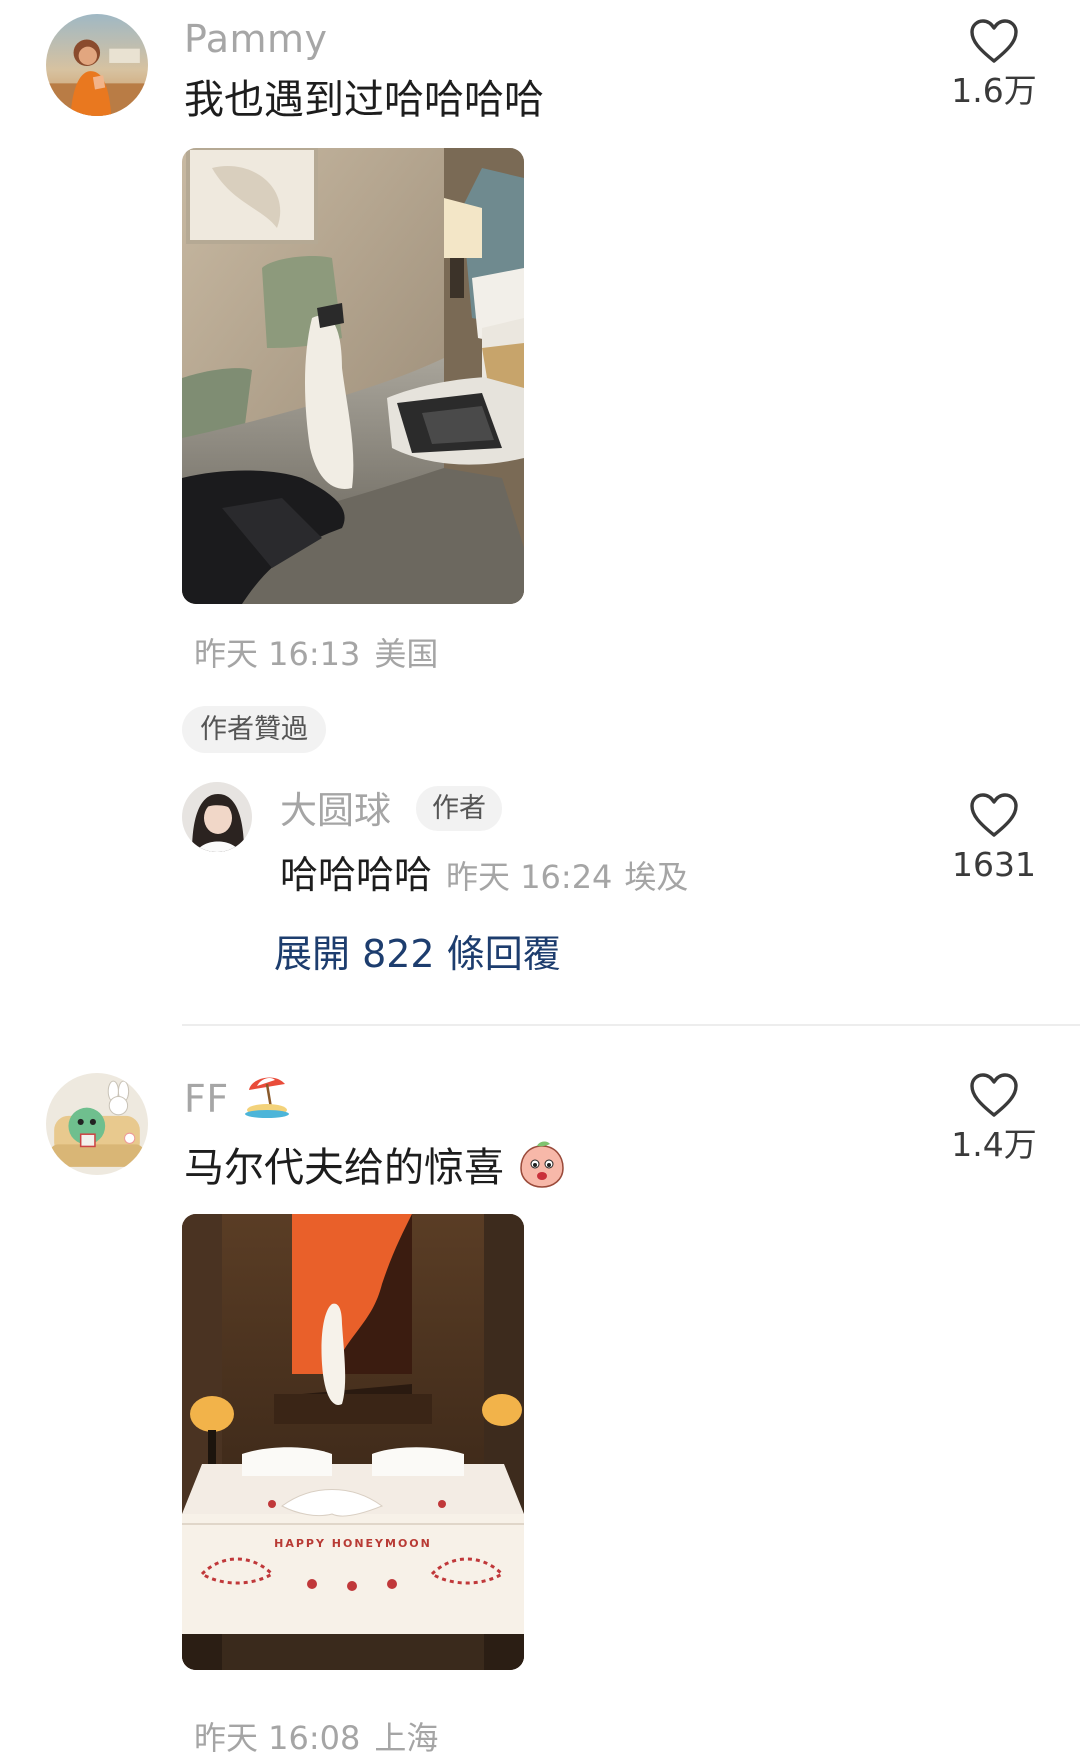  What do you see at coordinates (364, 100) in the screenshot?
I see `comment-text: 我也遇到过哈哈哈哈` at bounding box center [364, 100].